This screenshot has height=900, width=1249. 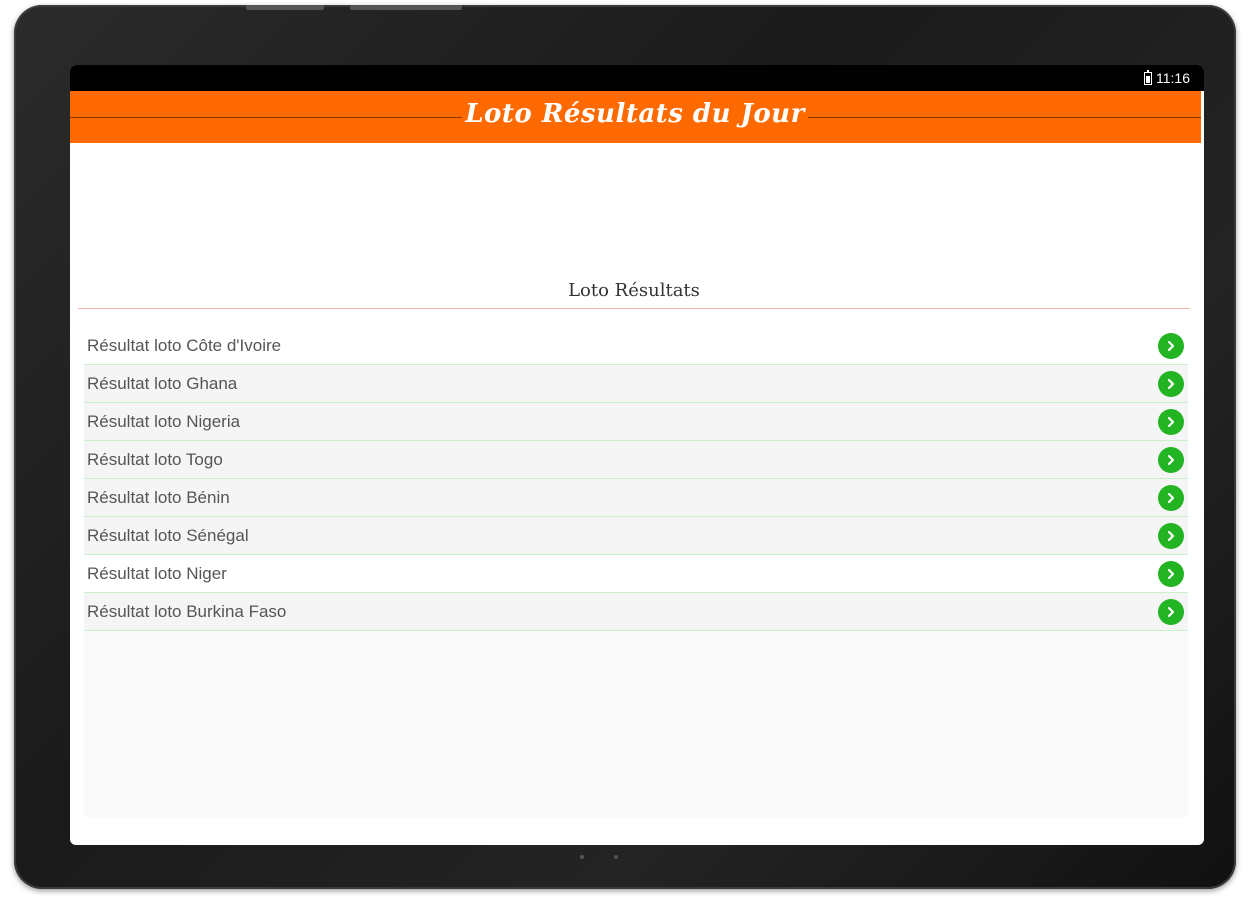 I want to click on app-title: Loto Résultats du Jour, so click(x=635, y=114).